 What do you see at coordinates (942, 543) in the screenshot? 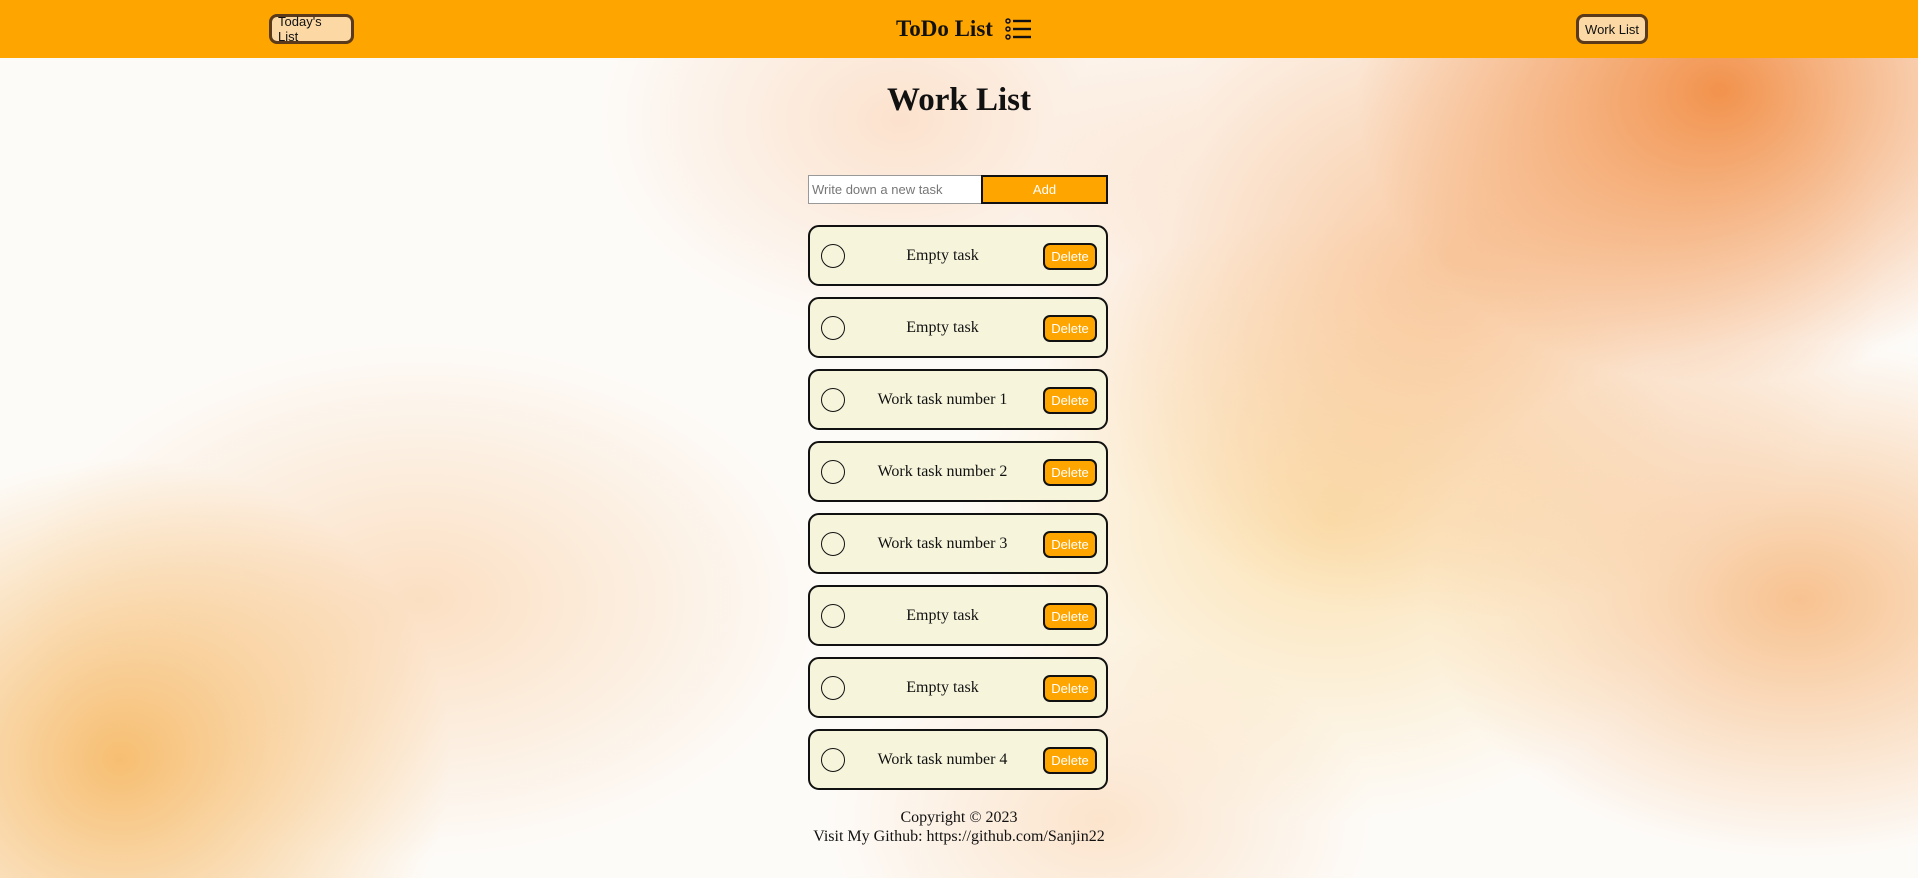
I see `task-text: Work task number 3` at bounding box center [942, 543].